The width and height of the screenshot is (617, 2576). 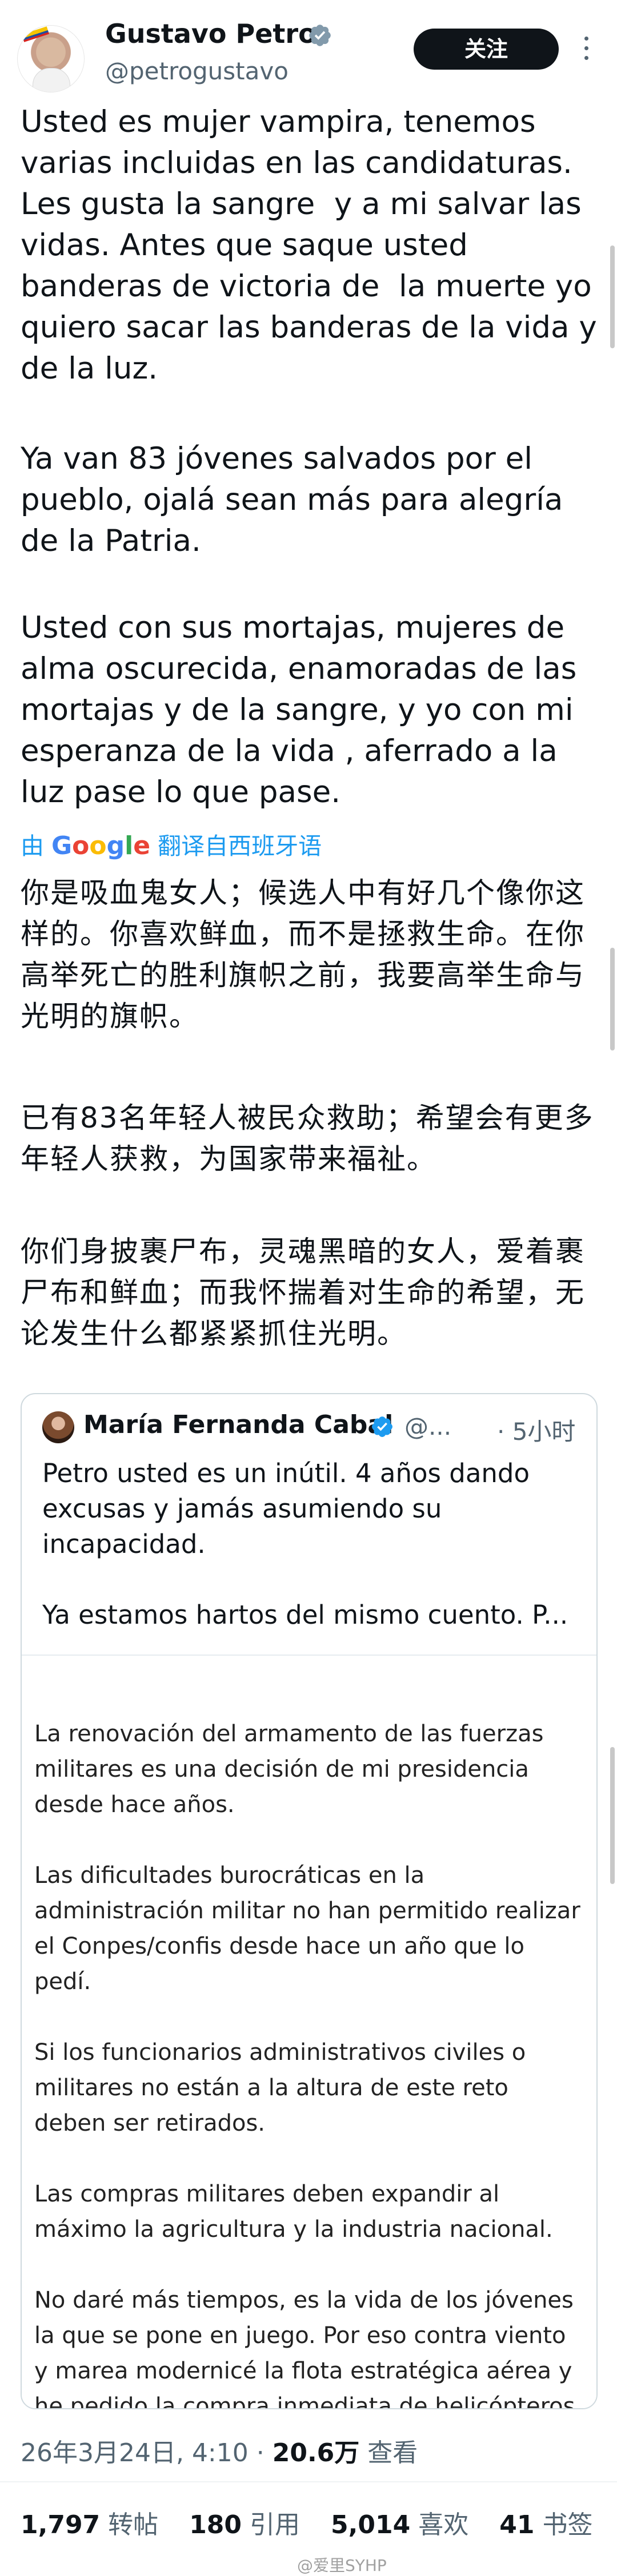 I want to click on translate-label: 翻译自西班牙语, so click(x=240, y=846).